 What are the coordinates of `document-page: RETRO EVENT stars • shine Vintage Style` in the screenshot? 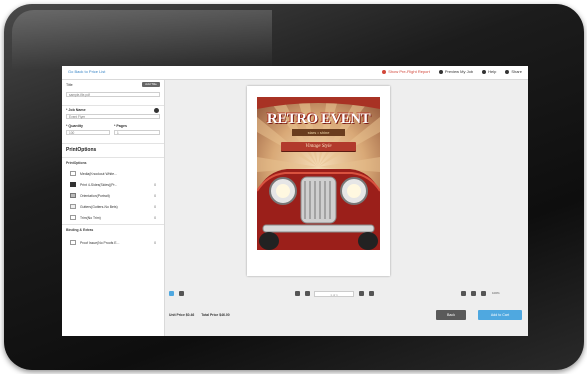 It's located at (318, 181).